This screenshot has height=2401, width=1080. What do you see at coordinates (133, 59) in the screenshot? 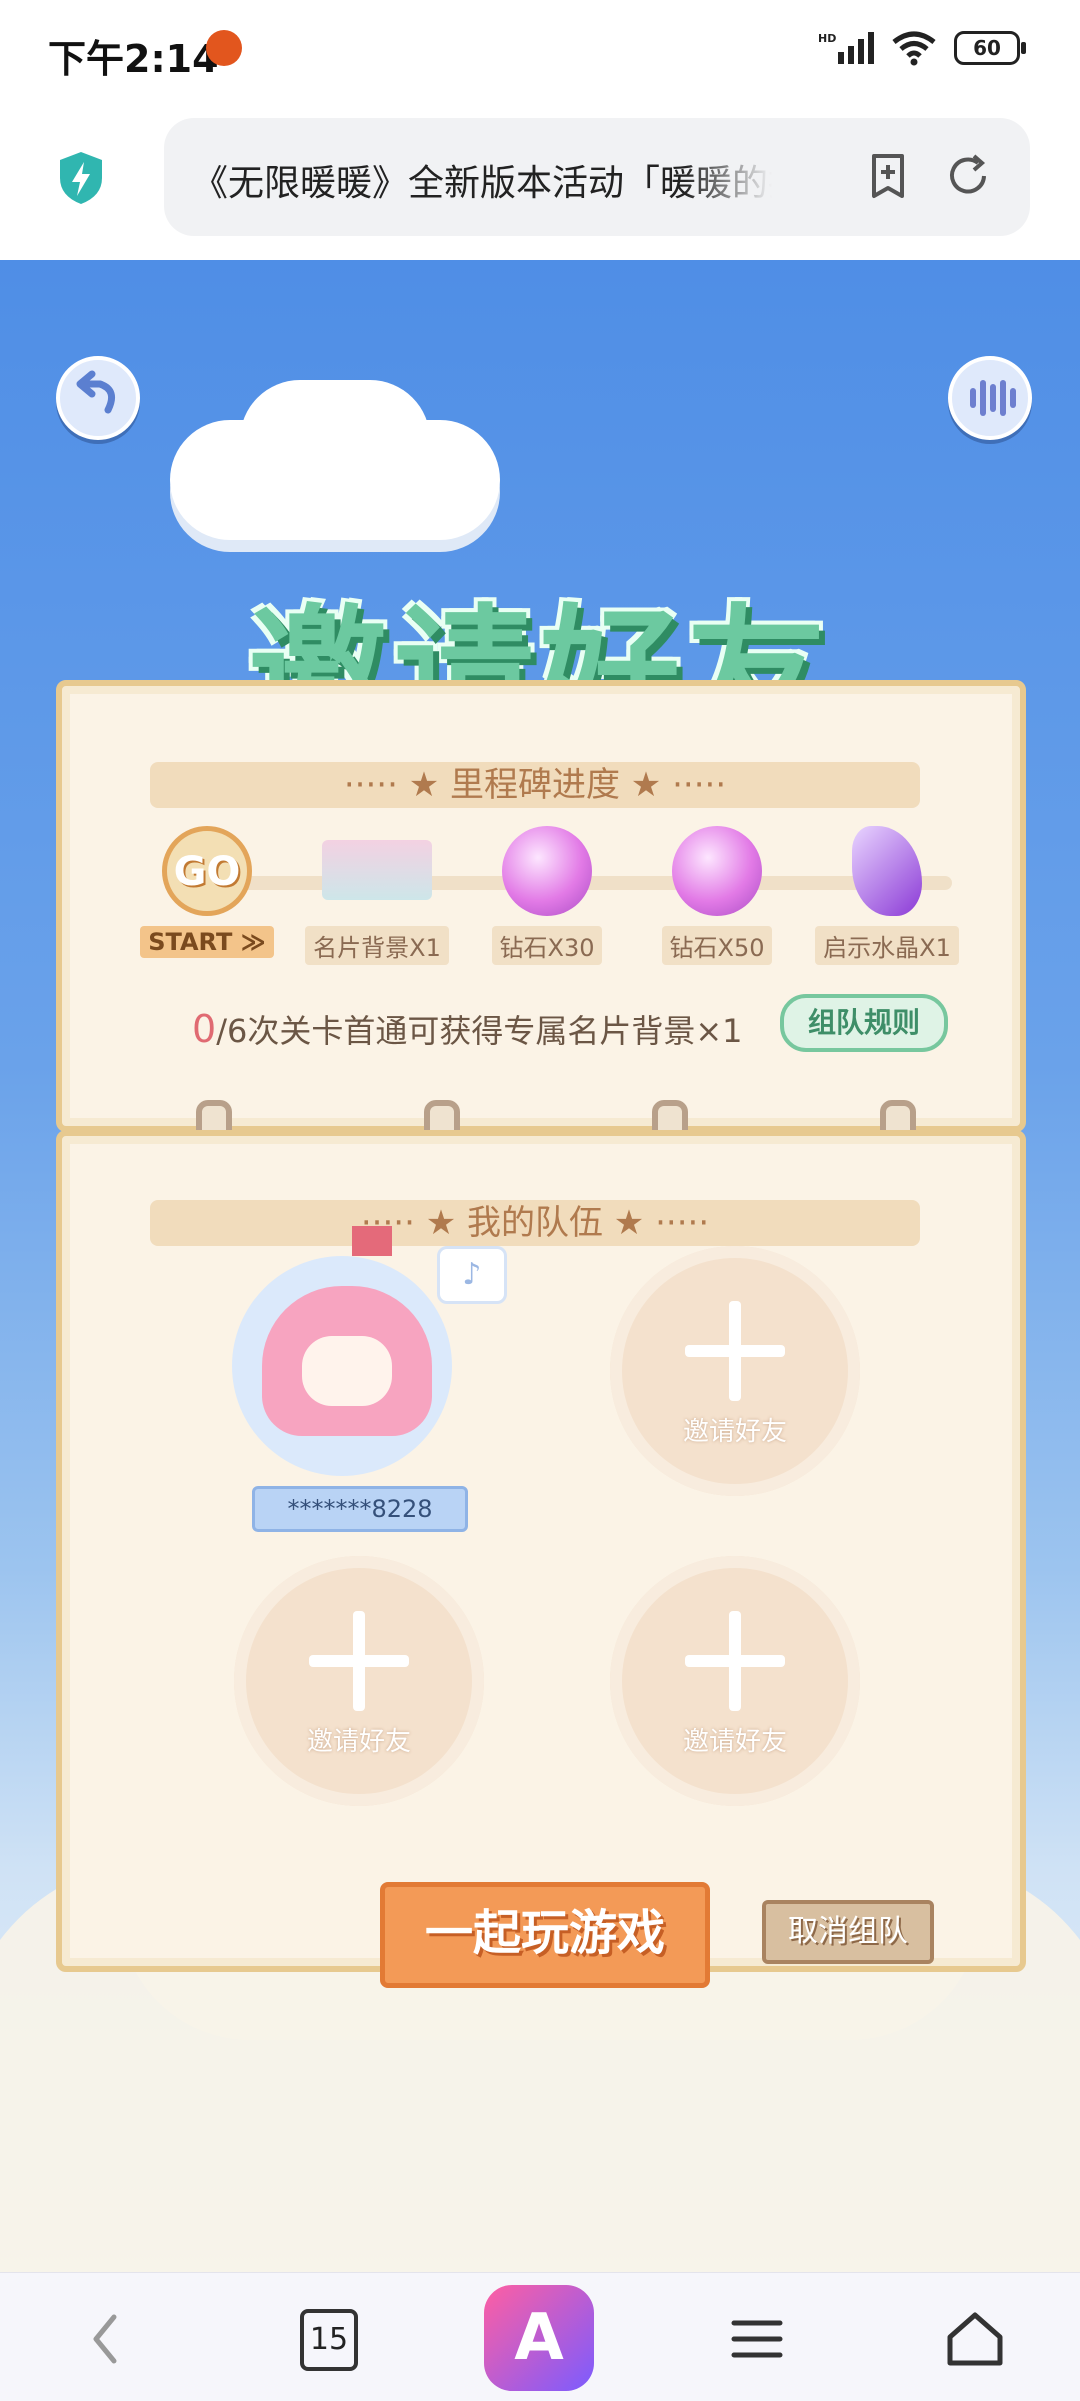
I see `status-time: 下午2:14` at bounding box center [133, 59].